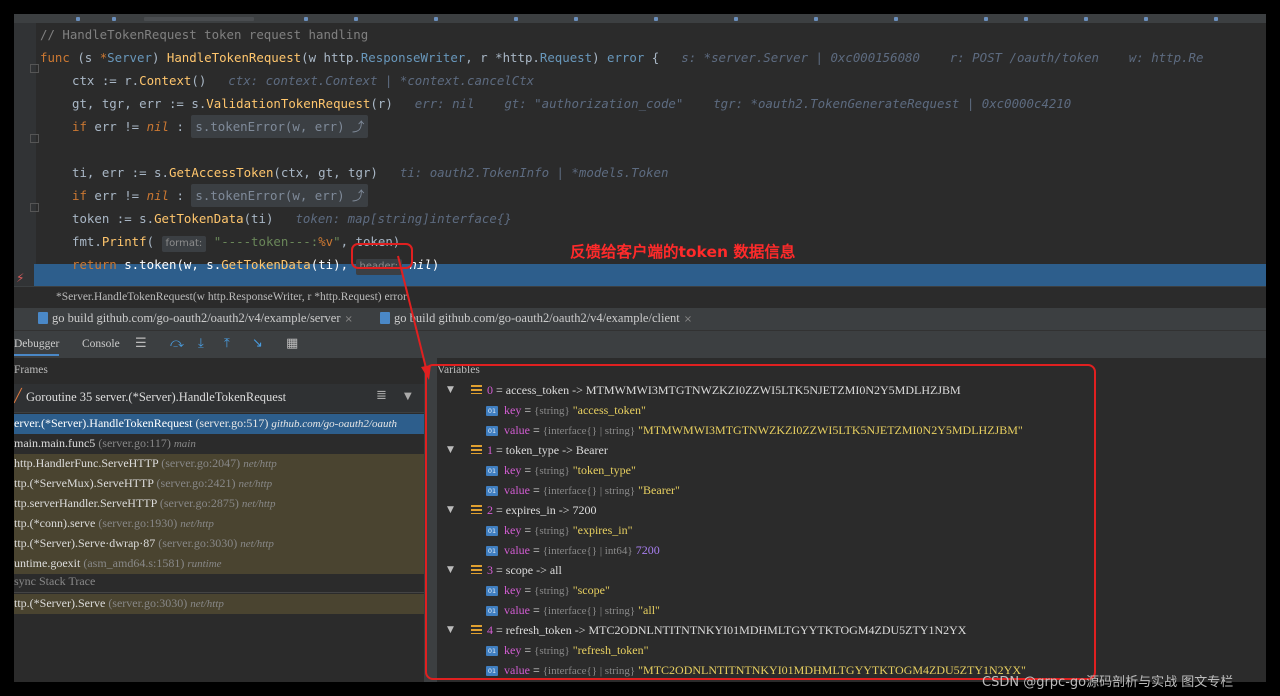 The width and height of the screenshot is (1280, 696). I want to click on arrow-head, so click(426, 372).